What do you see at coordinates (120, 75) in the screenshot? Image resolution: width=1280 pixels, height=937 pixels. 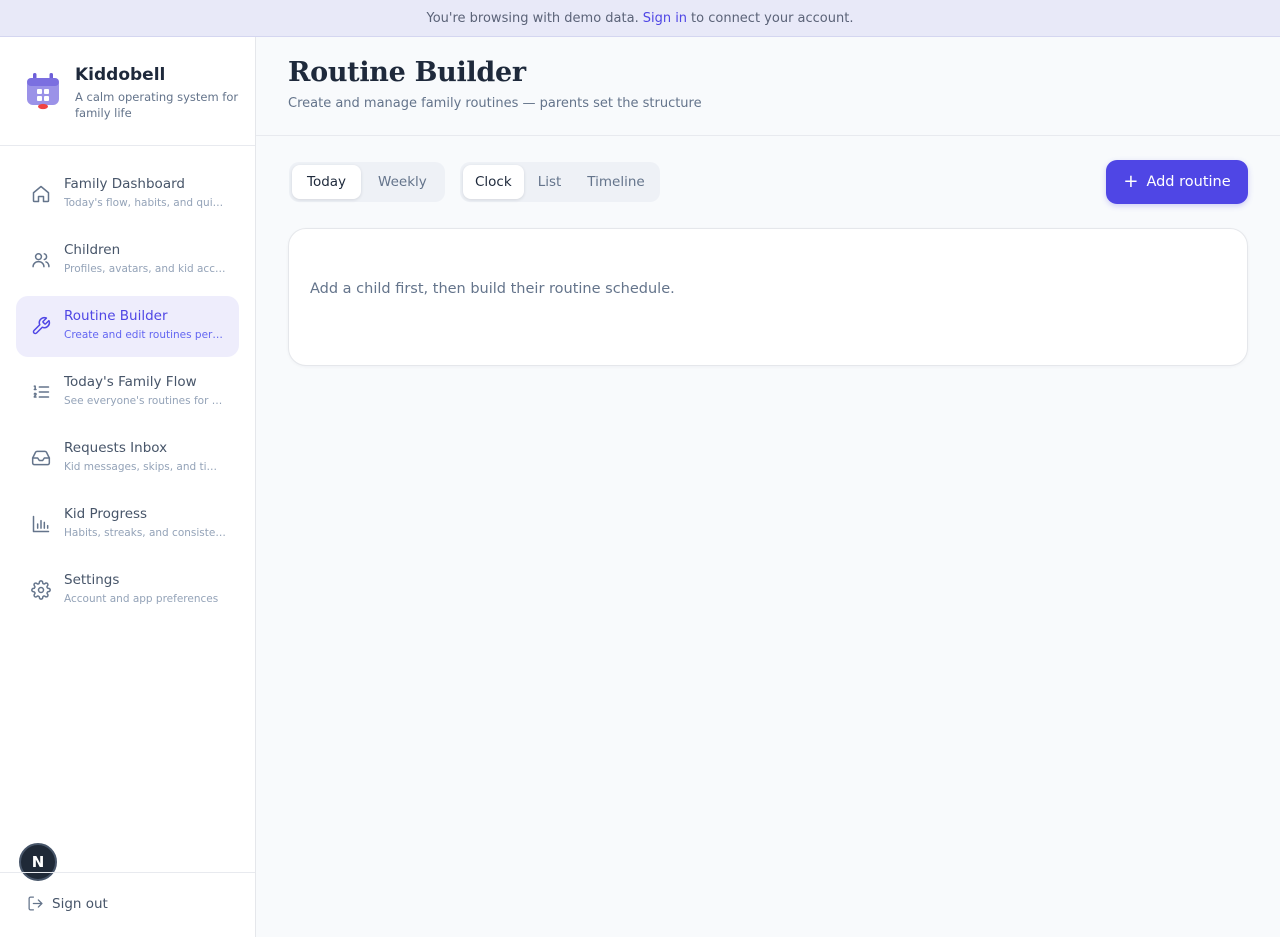 I see `brand-name: Kiddobell` at bounding box center [120, 75].